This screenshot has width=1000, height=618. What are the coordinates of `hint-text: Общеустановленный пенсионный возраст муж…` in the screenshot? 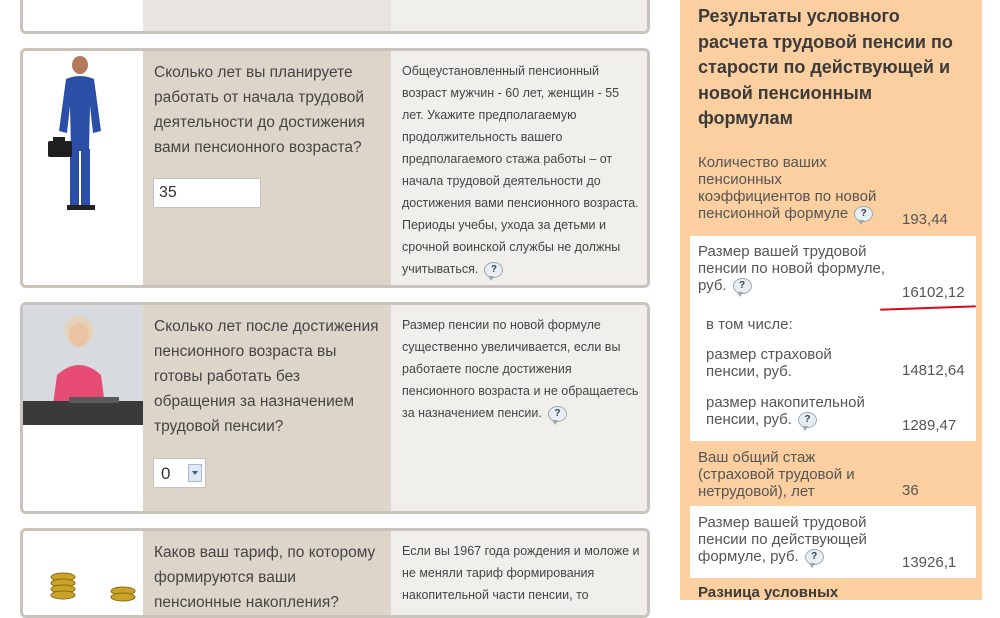 It's located at (521, 170).